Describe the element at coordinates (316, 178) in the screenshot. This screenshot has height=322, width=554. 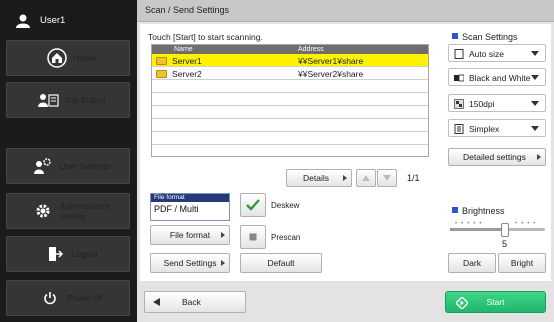
I see `details-label: Details` at that location.